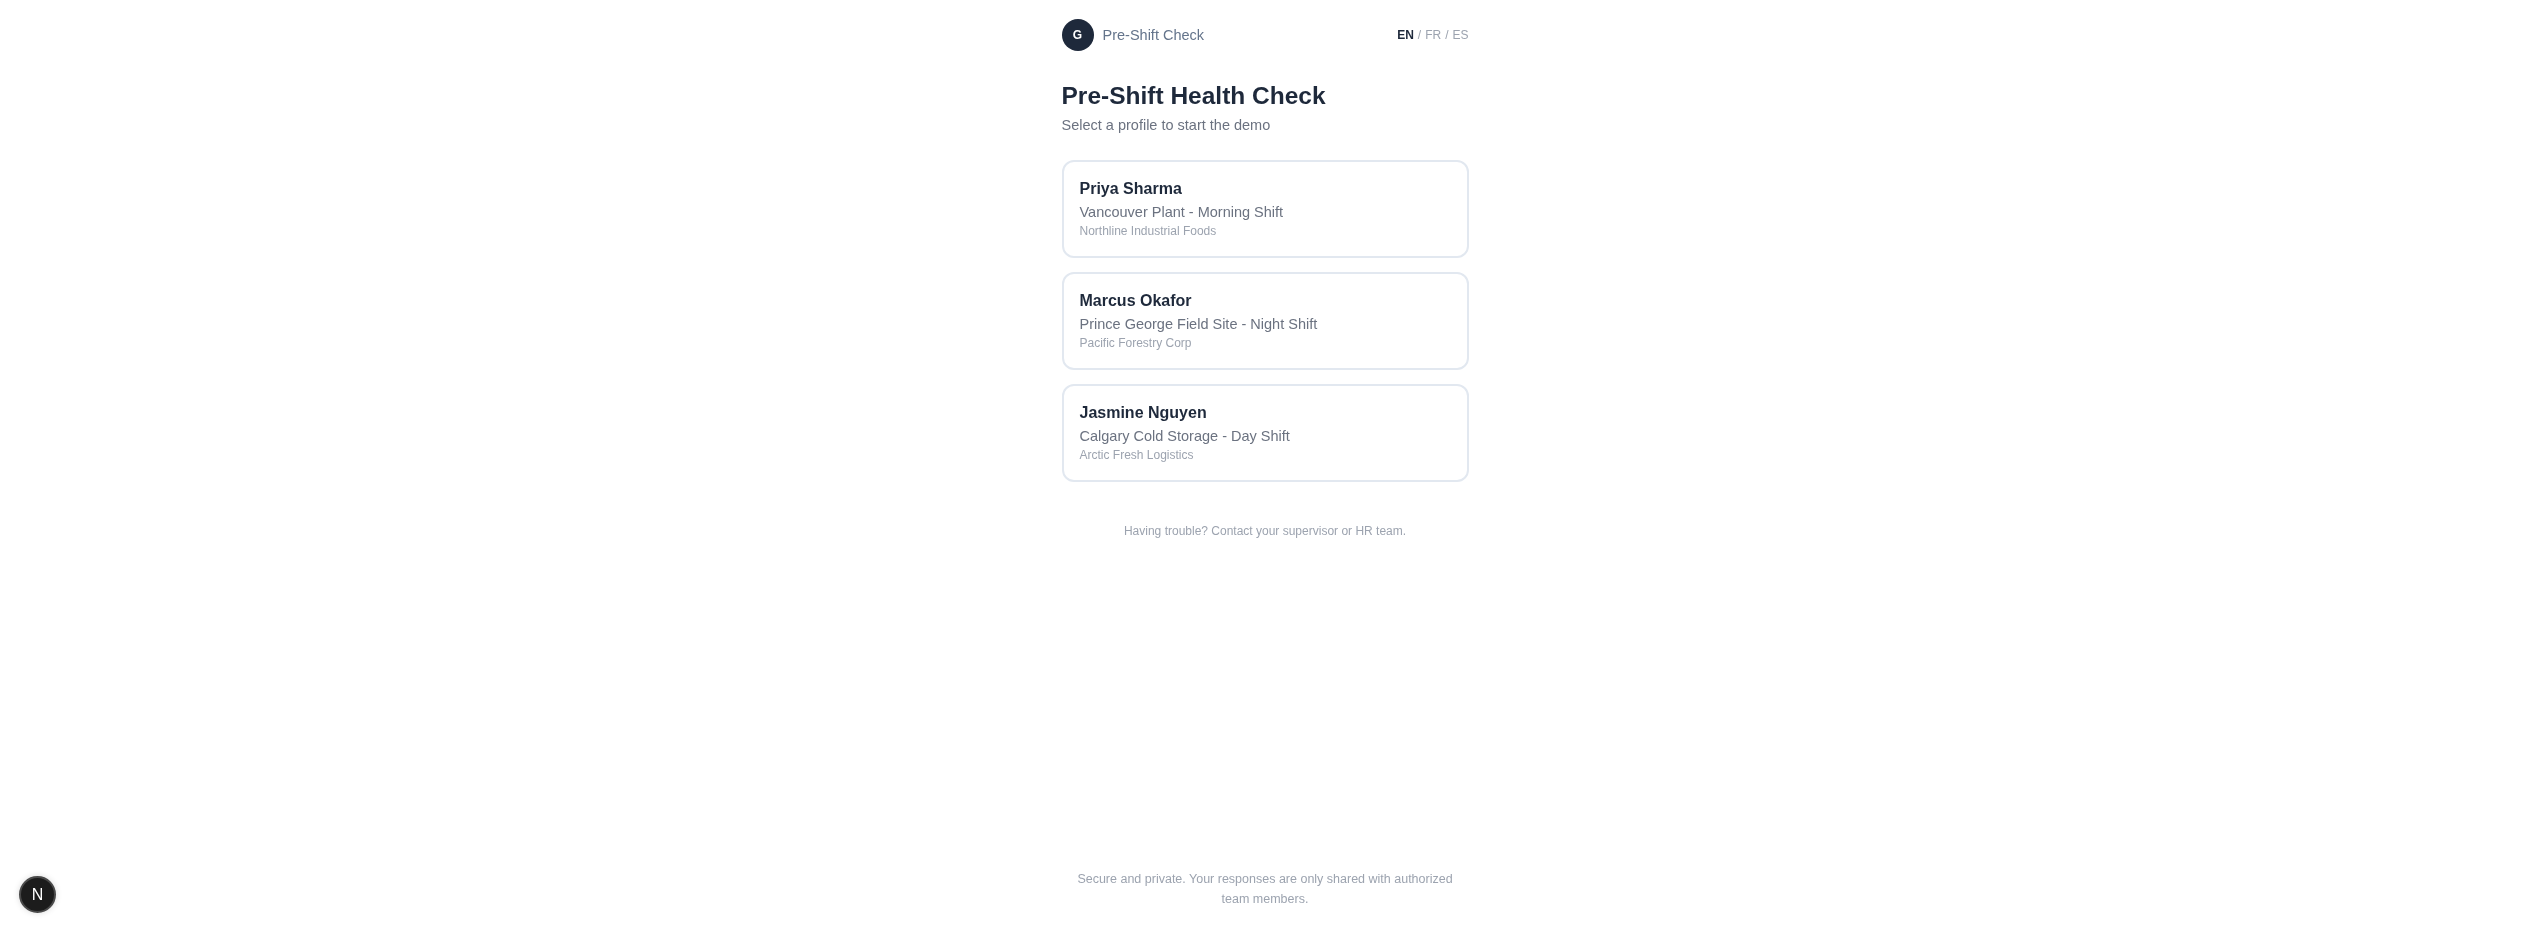 The image size is (2530, 932). Describe the element at coordinates (1130, 189) in the screenshot. I see `profile-name: Priya Sharma` at that location.